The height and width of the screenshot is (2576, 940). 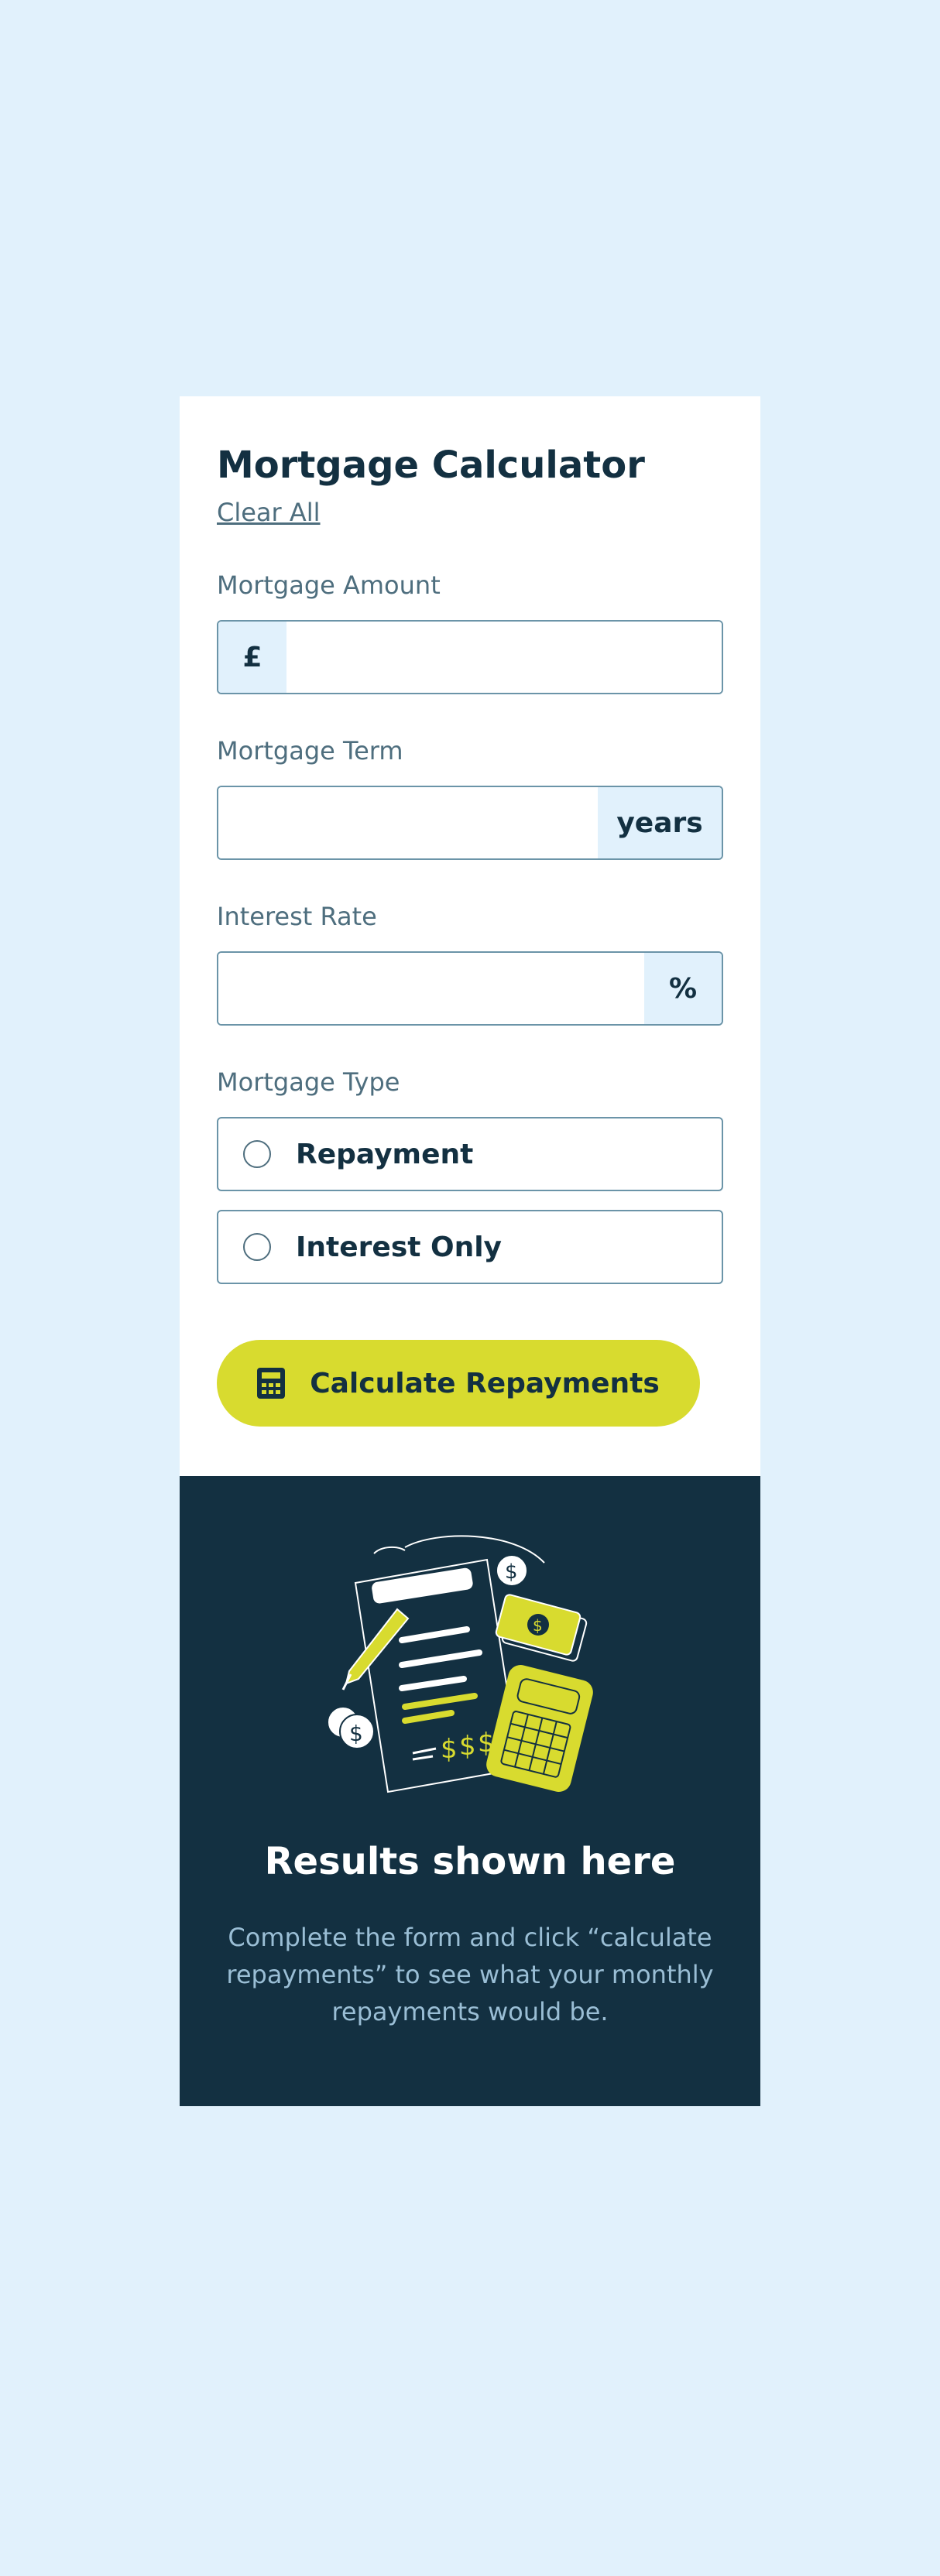 What do you see at coordinates (329, 585) in the screenshot?
I see `mortgage-amount-label: Mortgage Amount` at bounding box center [329, 585].